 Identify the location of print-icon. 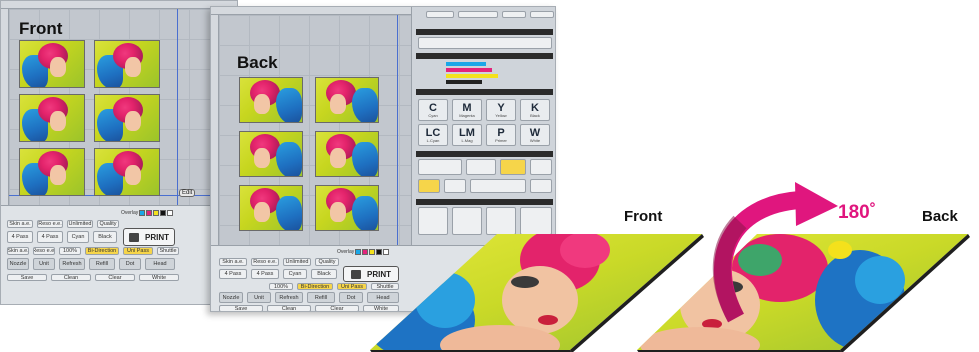
(134, 237).